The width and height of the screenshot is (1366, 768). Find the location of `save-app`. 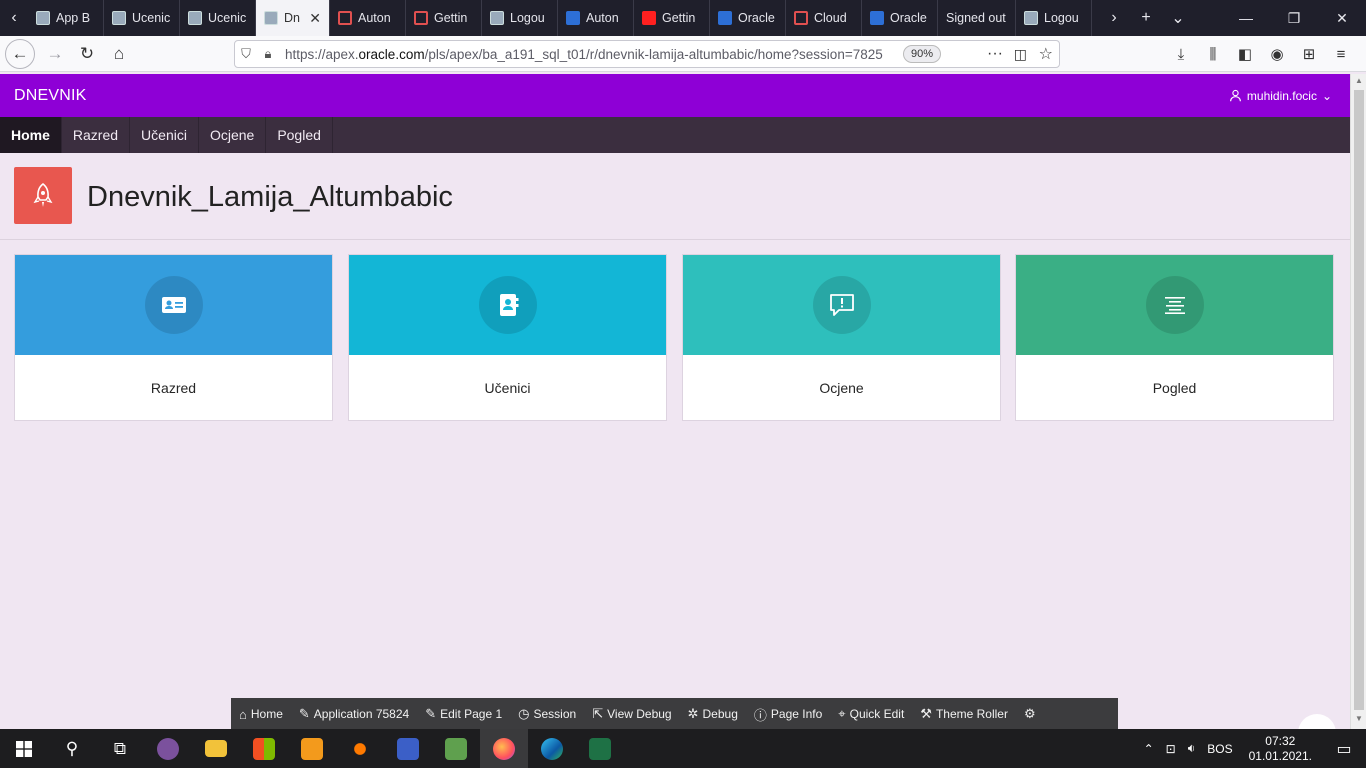

save-app is located at coordinates (408, 748).